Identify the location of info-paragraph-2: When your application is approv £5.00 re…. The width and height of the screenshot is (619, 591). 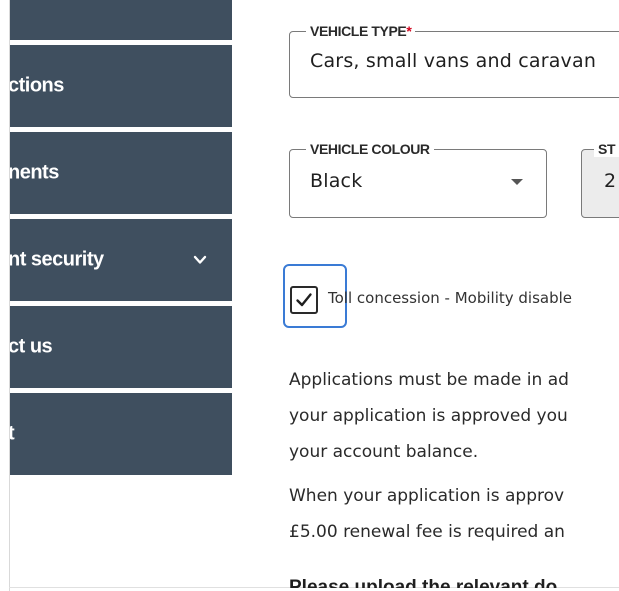
(427, 514).